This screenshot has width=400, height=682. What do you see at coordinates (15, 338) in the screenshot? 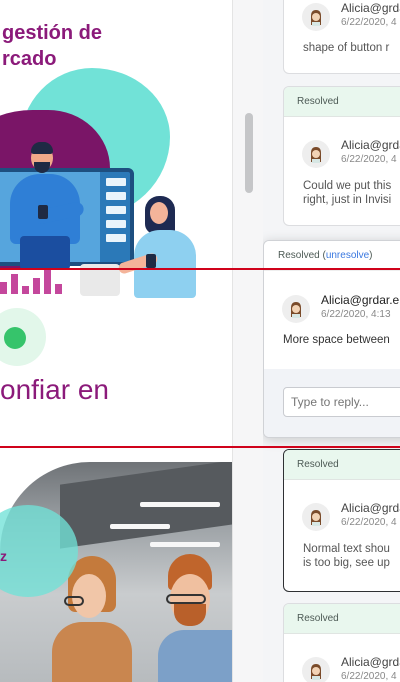
I see `status-circle-dot` at bounding box center [15, 338].